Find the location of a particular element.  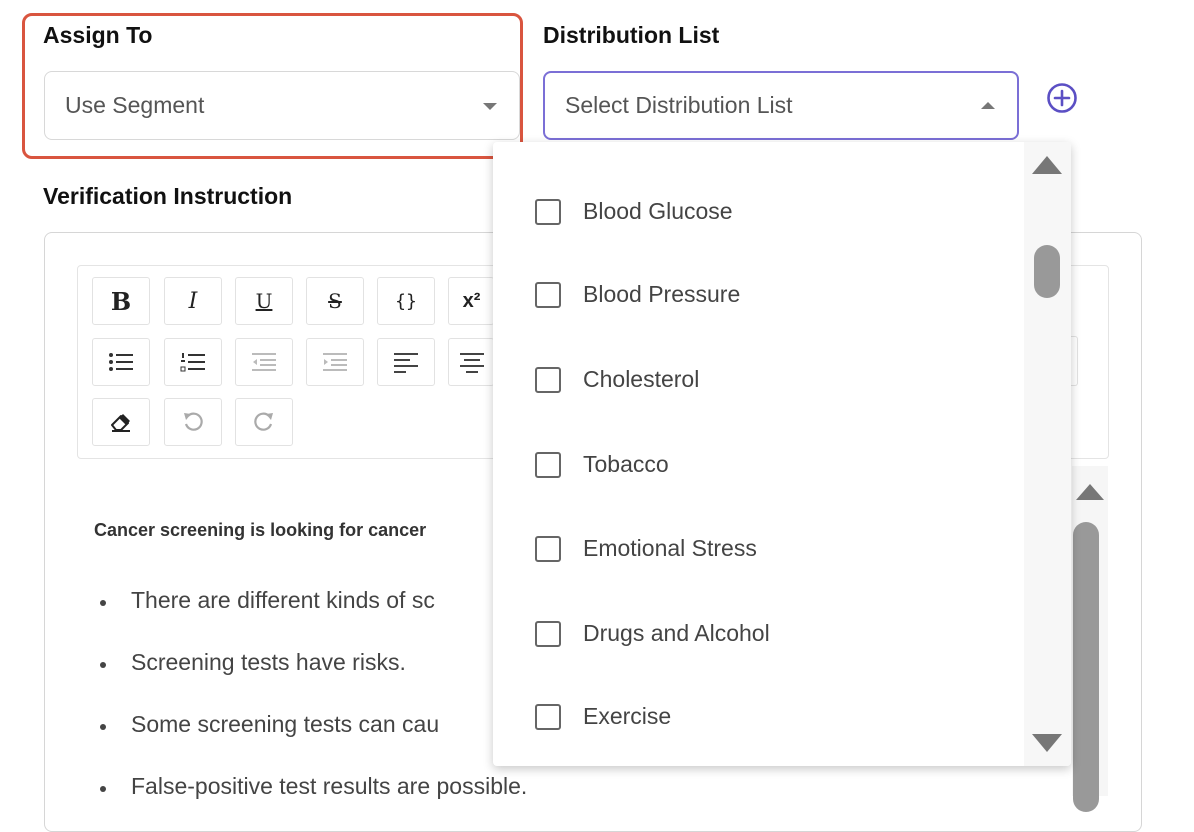

distribution-list-label: Distribution List is located at coordinates (631, 35).